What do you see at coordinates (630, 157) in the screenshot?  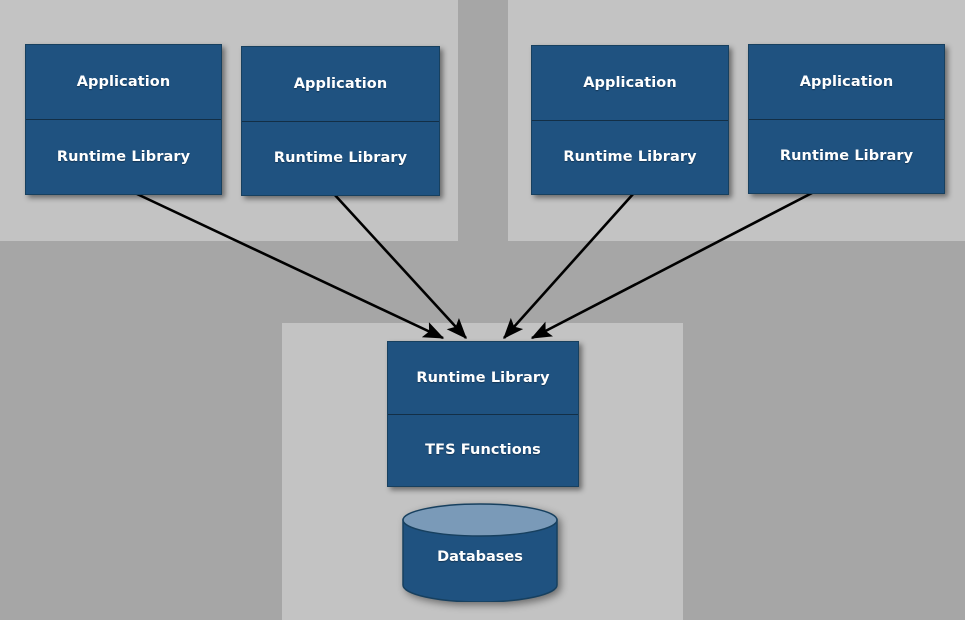 I see `node-client-3-runtime-library-label: Runtime Library` at bounding box center [630, 157].